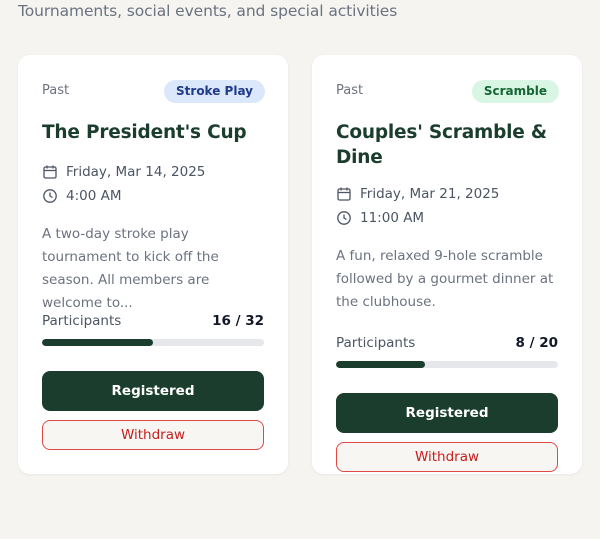  I want to click on event-time: 11:00 AM, so click(380, 218).